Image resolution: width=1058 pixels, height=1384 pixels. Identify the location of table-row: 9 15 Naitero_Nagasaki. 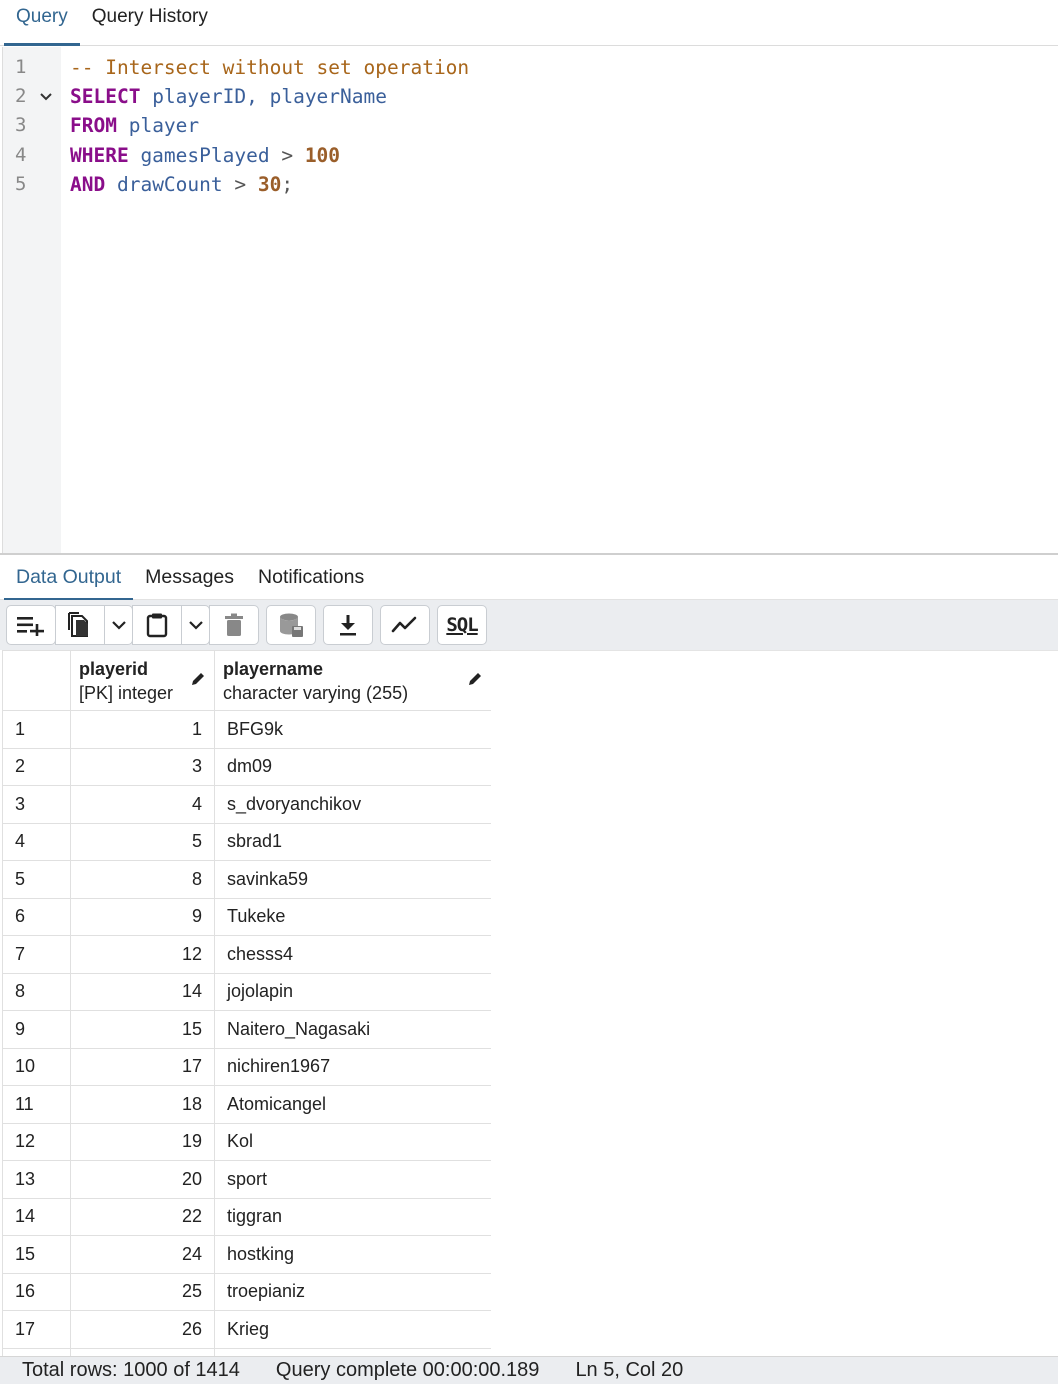
(246, 1029).